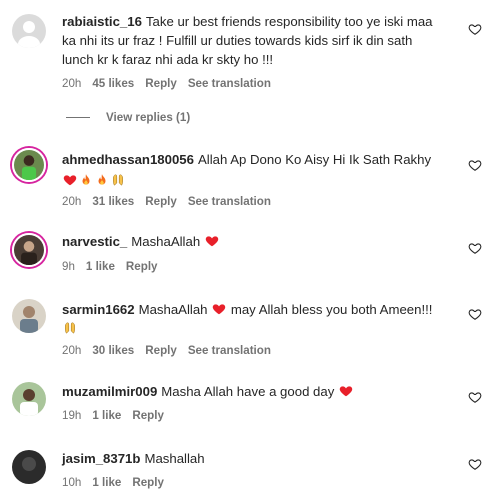 This screenshot has height=503, width=490. What do you see at coordinates (98, 309) in the screenshot?
I see `comment-username: sarmin1662` at bounding box center [98, 309].